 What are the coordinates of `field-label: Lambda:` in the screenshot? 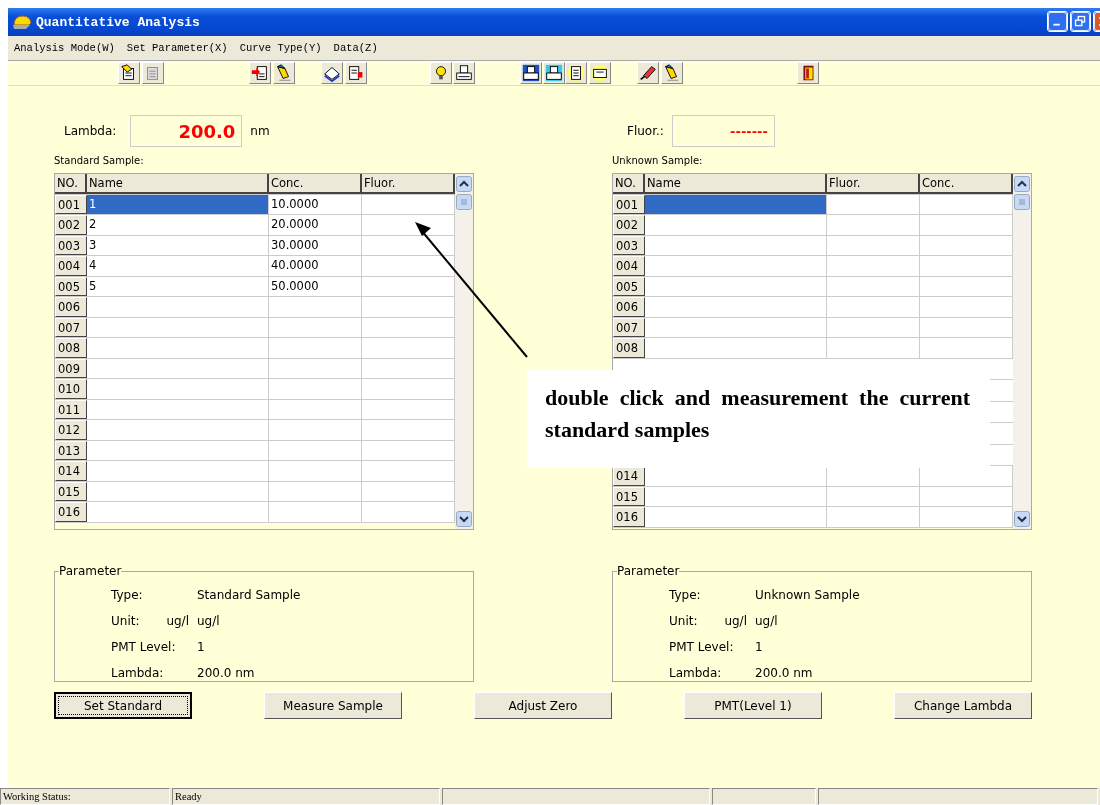 It's located at (90, 131).